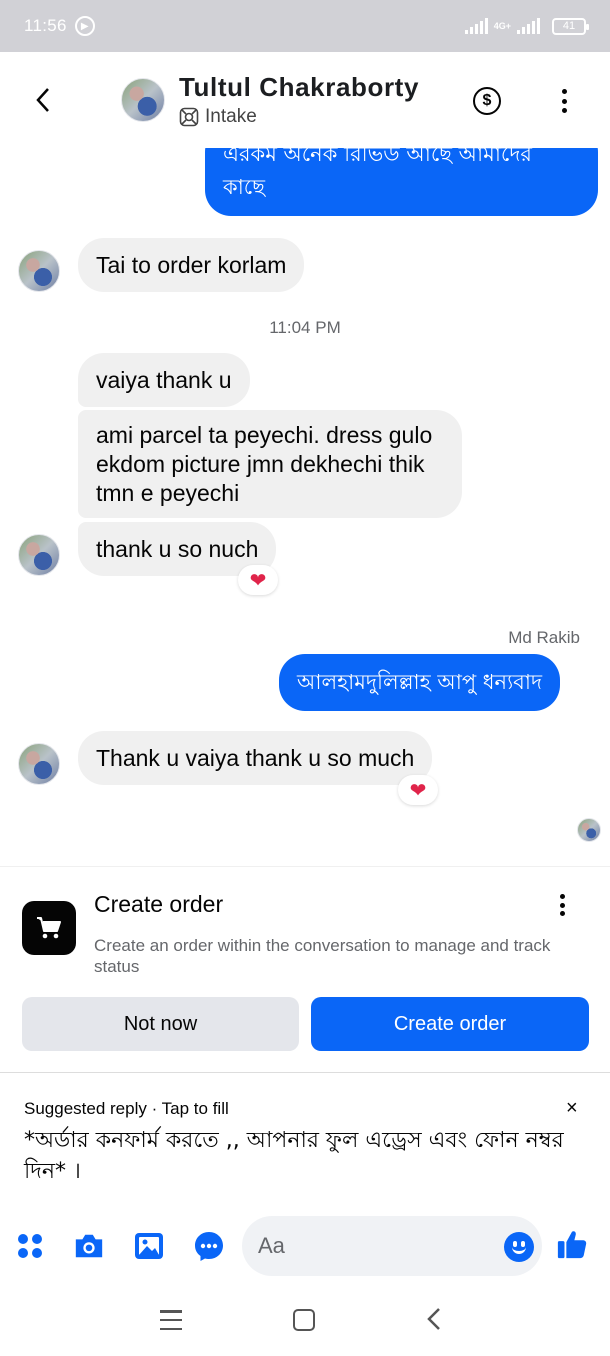 Image resolution: width=610 pixels, height=1356 pixels. Describe the element at coordinates (572, 1108) in the screenshot. I see `close-suggestion-button: ×` at that location.